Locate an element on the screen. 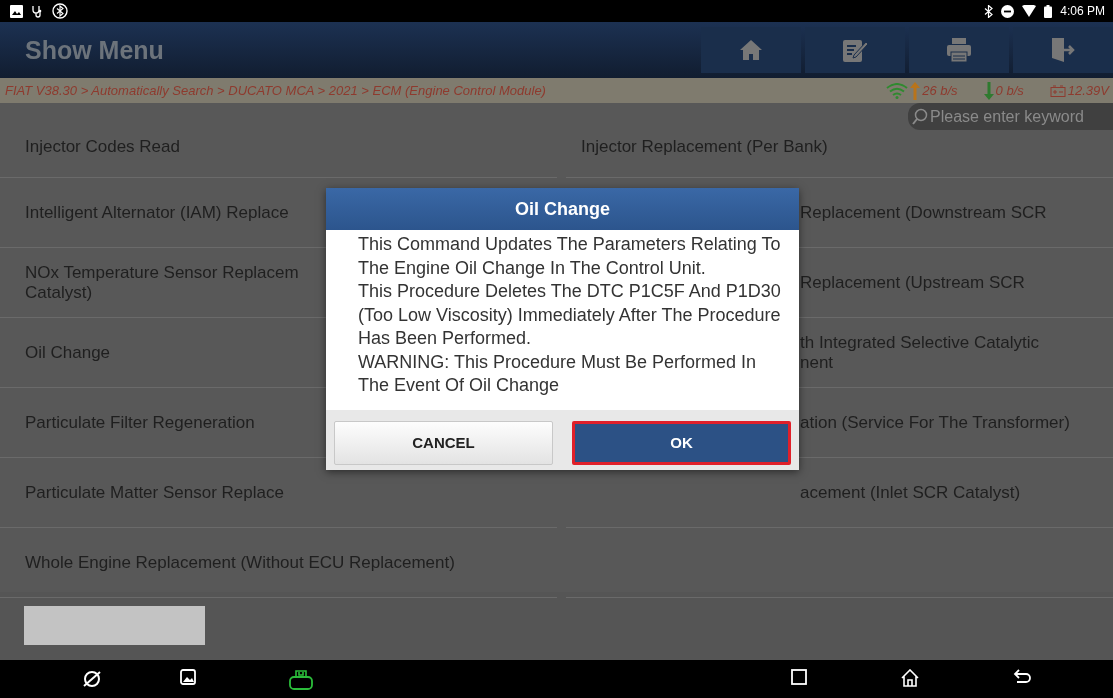  menu-item: Intelligent Alternator (IAM) Replace is located at coordinates (157, 212).